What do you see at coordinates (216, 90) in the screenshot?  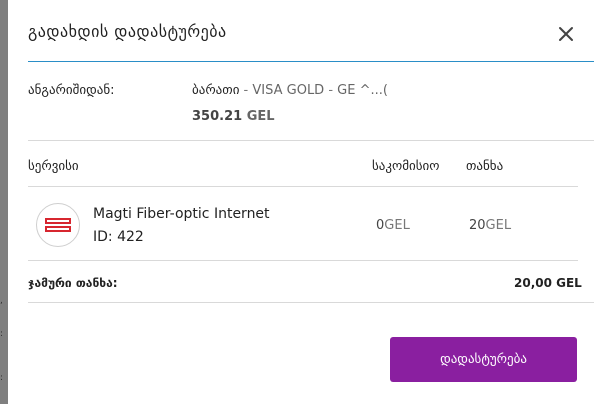 I see `account-type: ბარათი` at bounding box center [216, 90].